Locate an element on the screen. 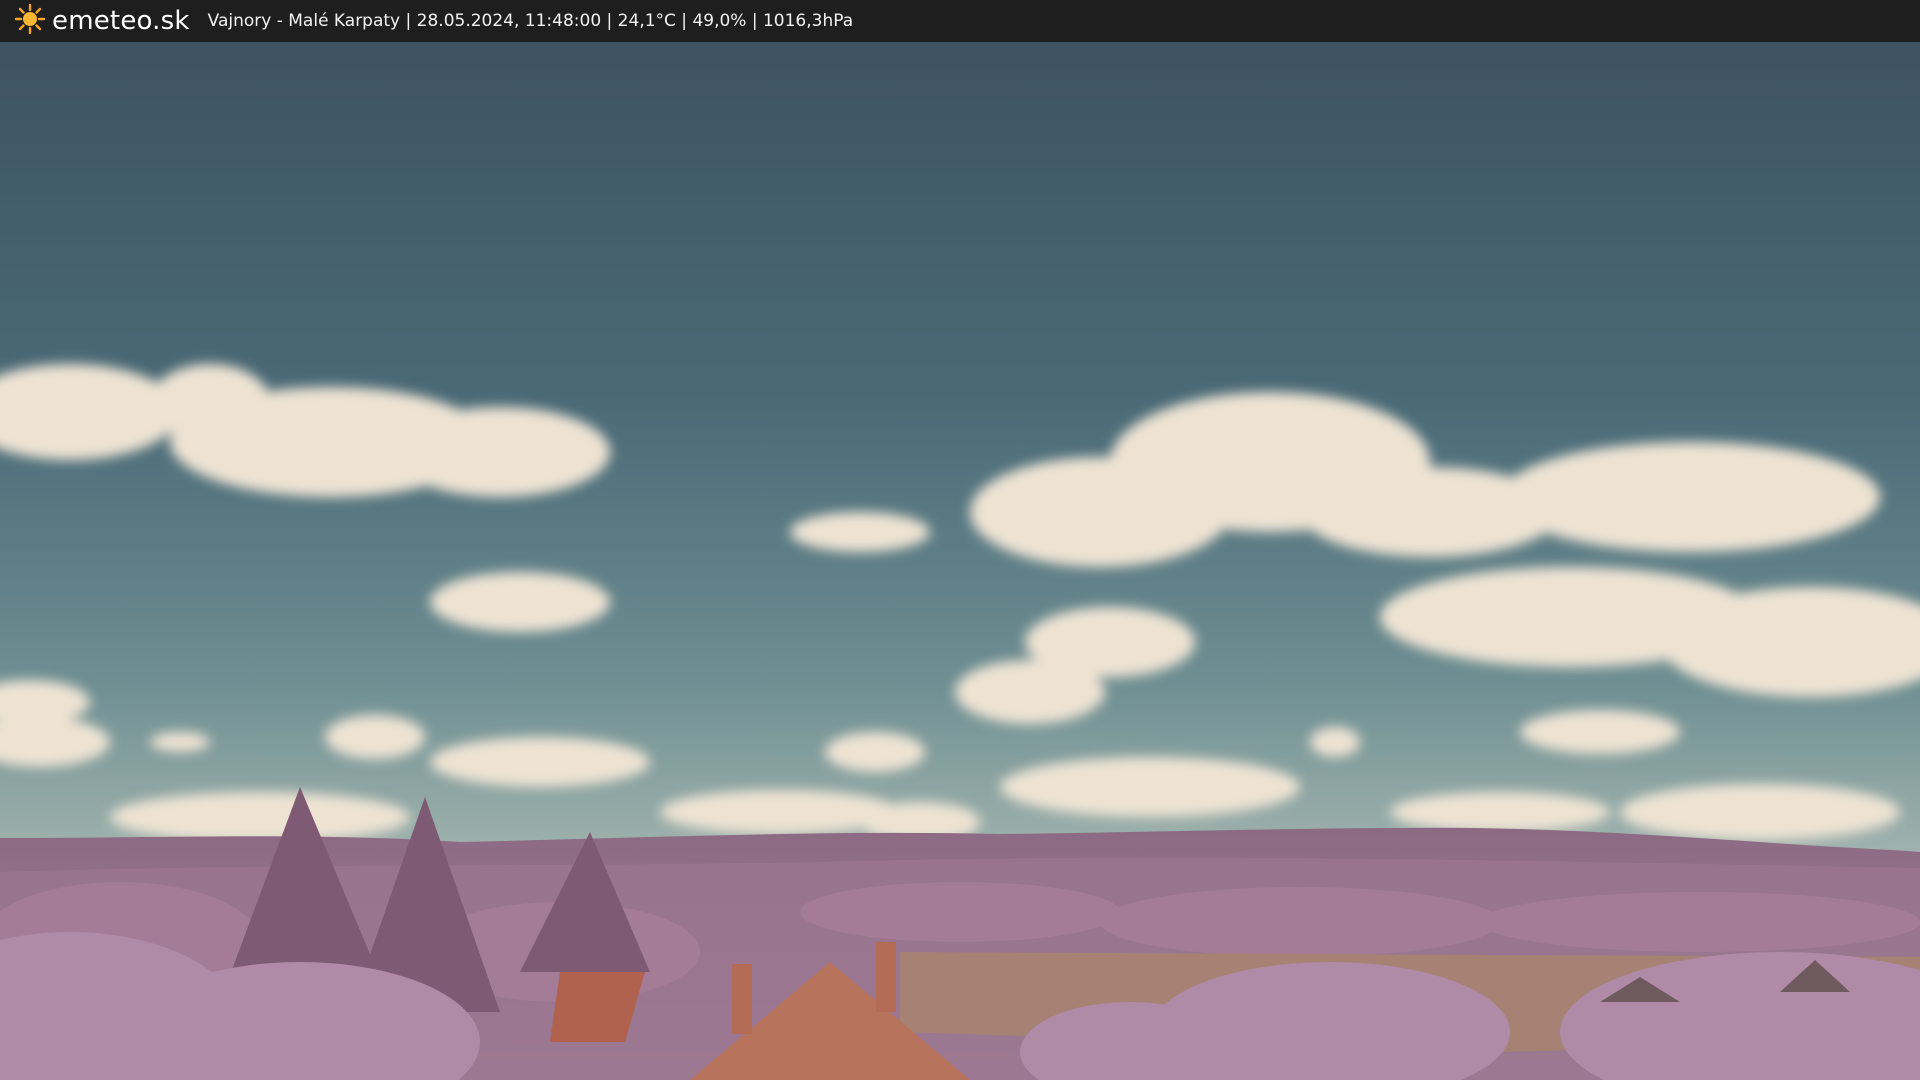  logo: emeteo.sk is located at coordinates (102, 21).